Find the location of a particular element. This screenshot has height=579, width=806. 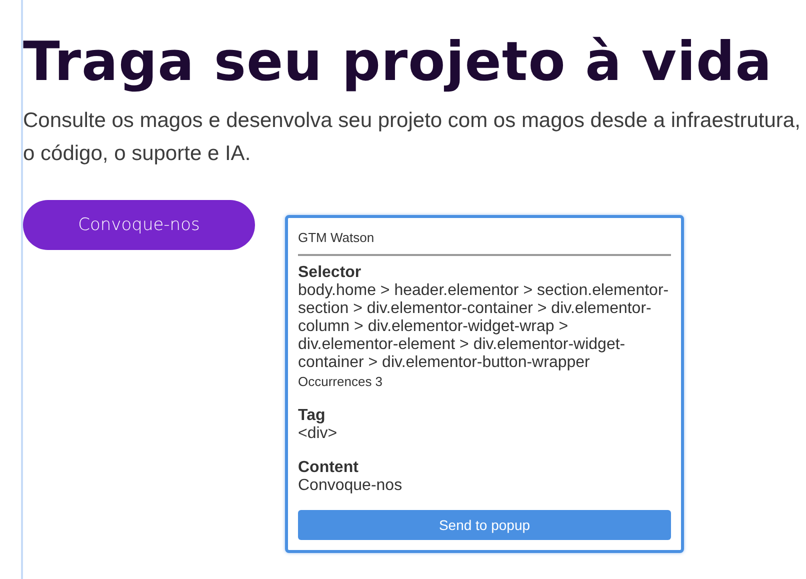

section-value: <div> is located at coordinates (318, 434).